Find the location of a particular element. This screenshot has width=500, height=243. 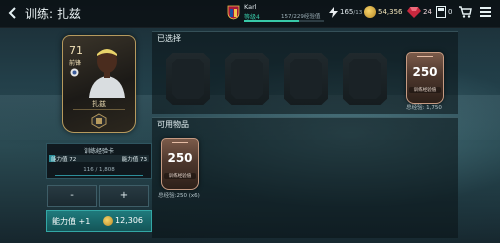

selected-title: 已选择 is located at coordinates (169, 38).